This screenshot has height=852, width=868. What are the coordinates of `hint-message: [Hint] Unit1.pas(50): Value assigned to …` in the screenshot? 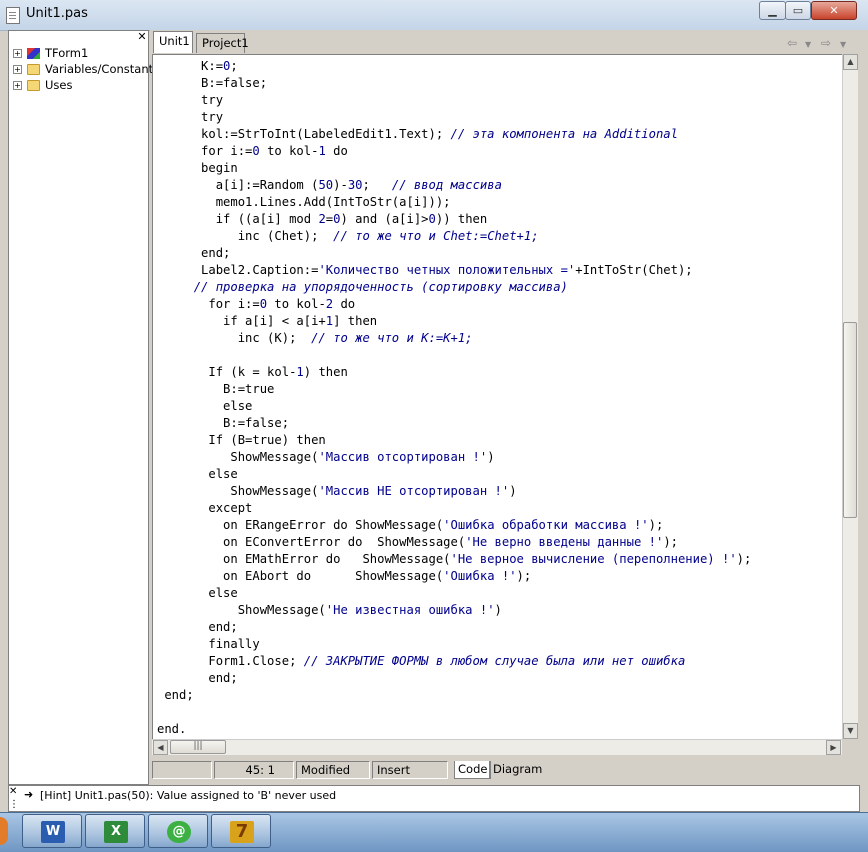 It's located at (188, 795).